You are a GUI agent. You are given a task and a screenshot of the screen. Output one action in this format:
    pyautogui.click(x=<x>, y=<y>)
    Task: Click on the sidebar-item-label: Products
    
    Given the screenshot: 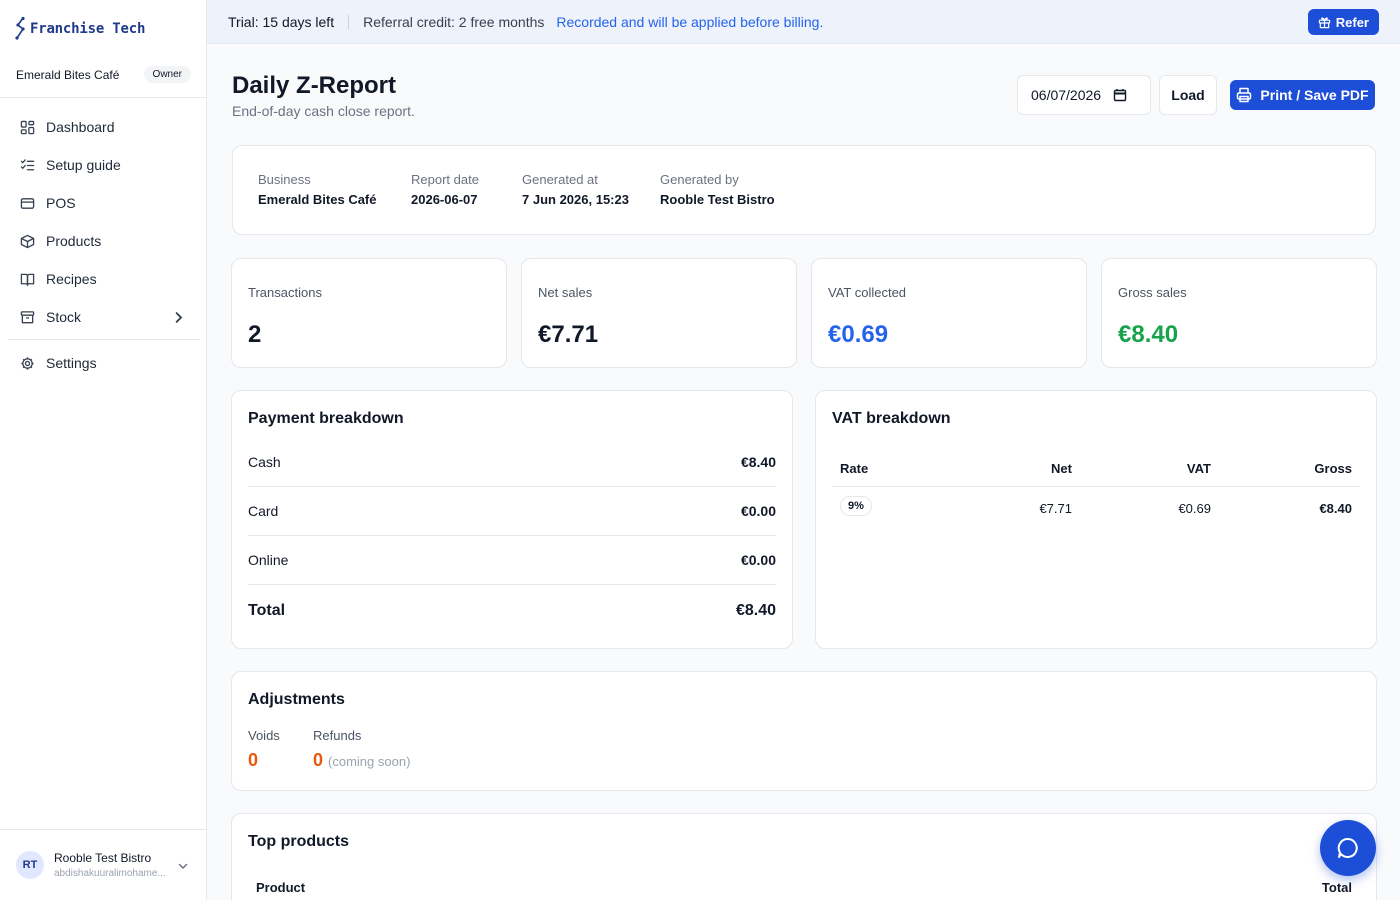 What is the action you would take?
    pyautogui.click(x=74, y=241)
    